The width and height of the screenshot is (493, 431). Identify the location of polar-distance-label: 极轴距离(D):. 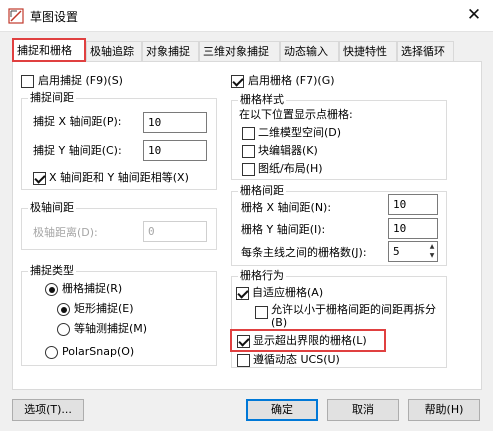
(65, 232).